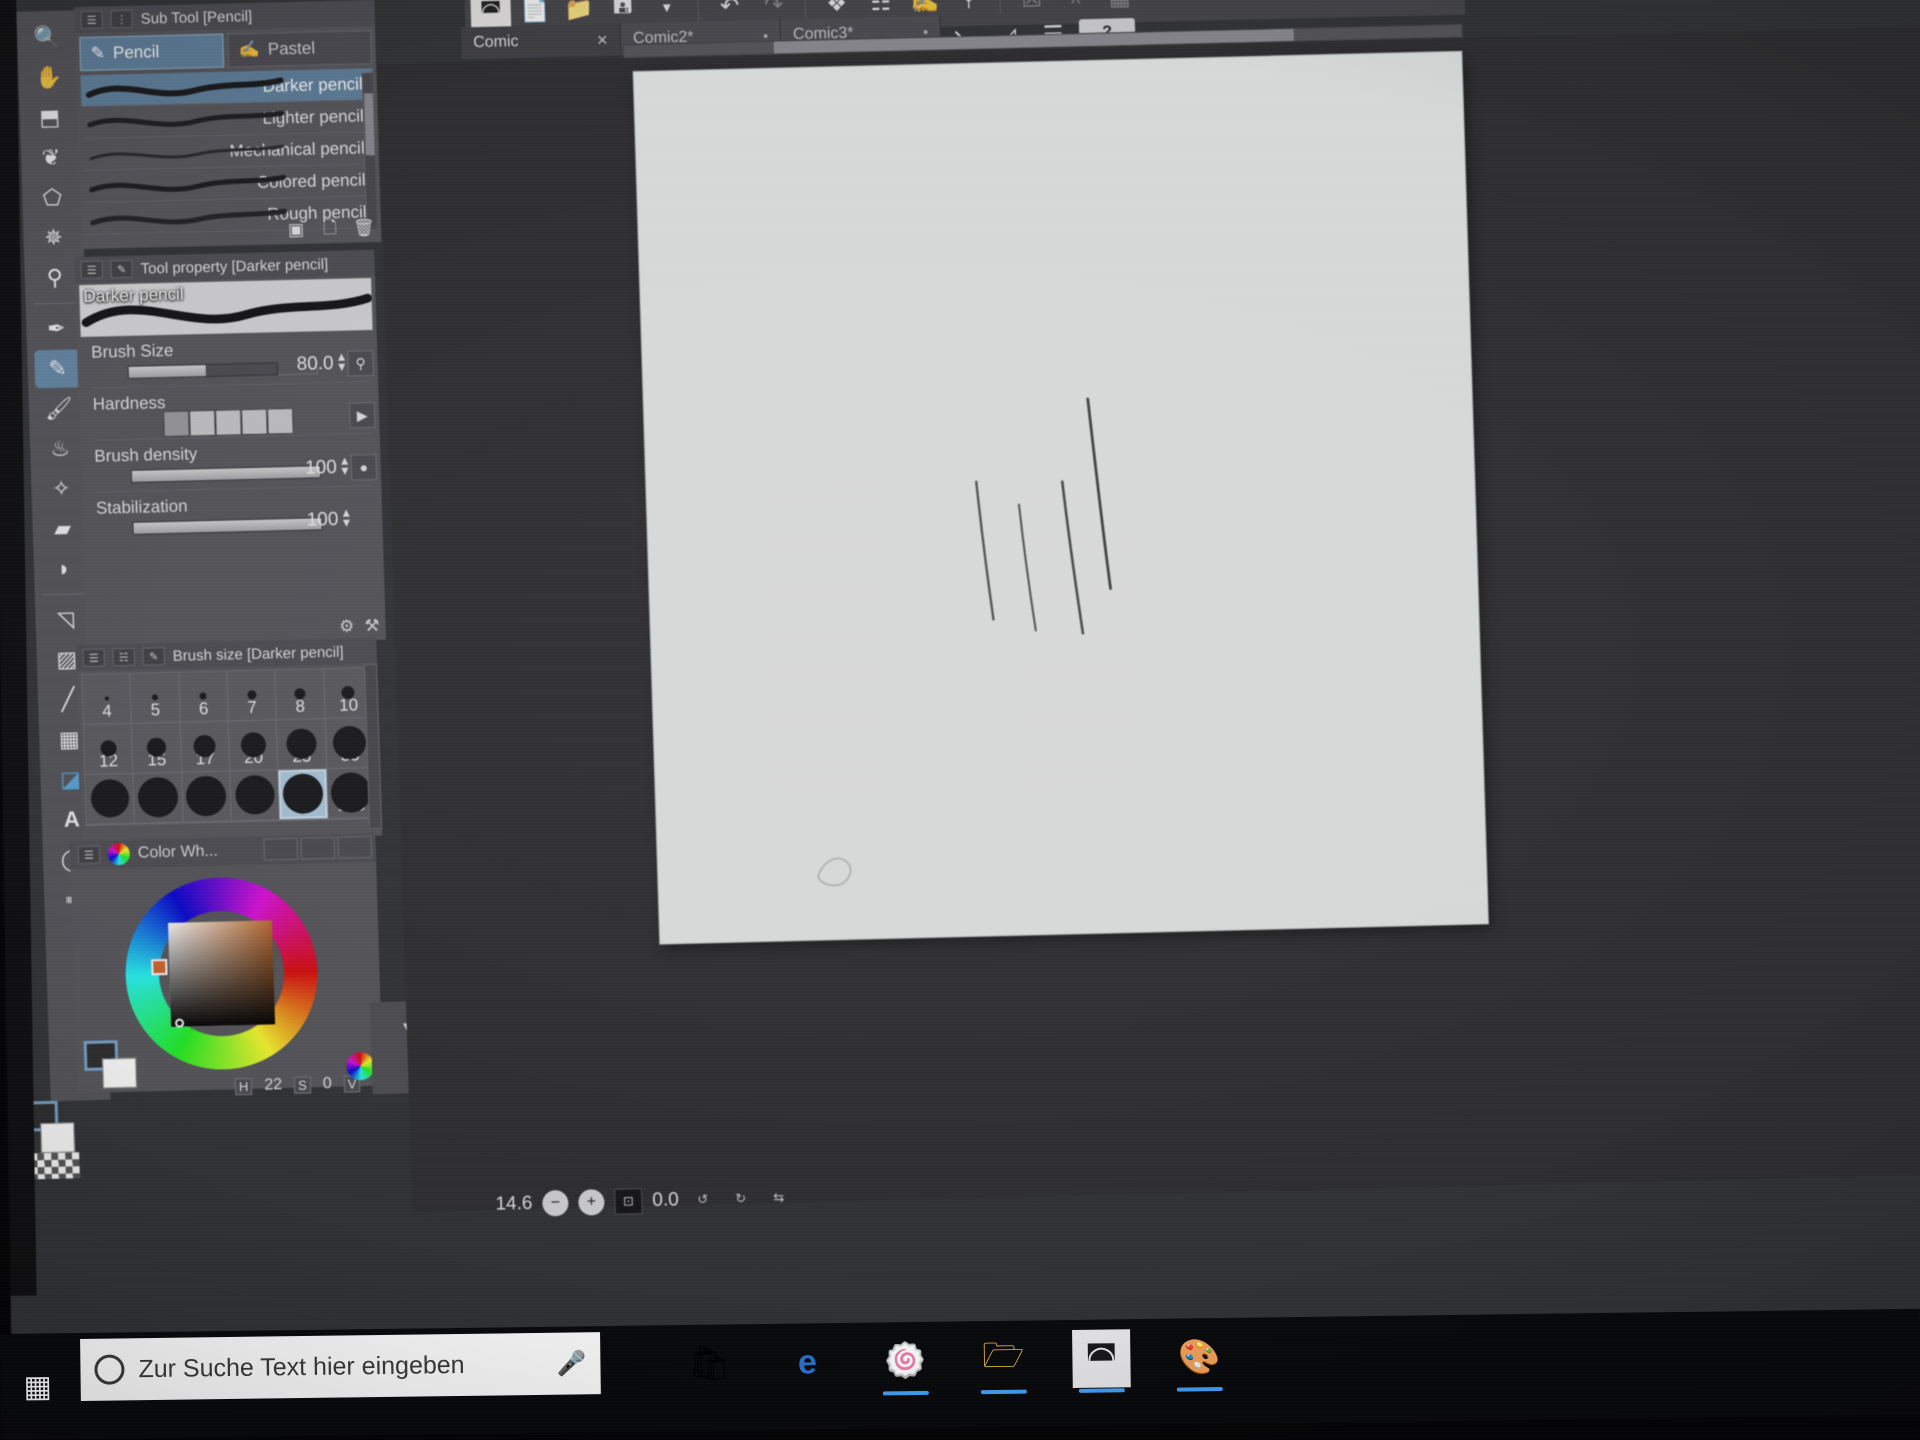 This screenshot has width=1920, height=1440. I want to click on file-explorer-icon: 🗁, so click(1003, 1362).